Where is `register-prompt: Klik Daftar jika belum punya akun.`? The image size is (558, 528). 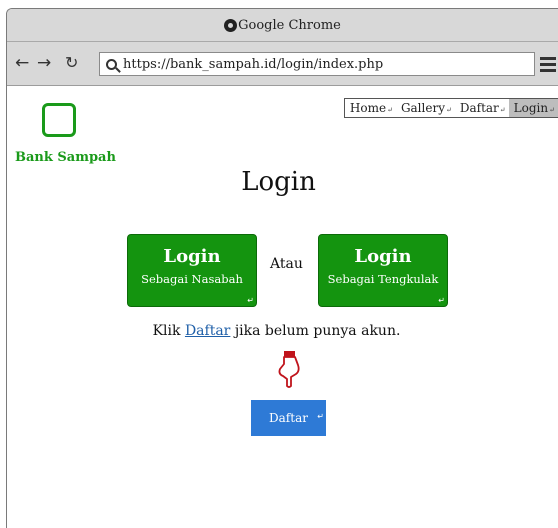
register-prompt: Klik Daftar jika belum punya akun. is located at coordinates (276, 331).